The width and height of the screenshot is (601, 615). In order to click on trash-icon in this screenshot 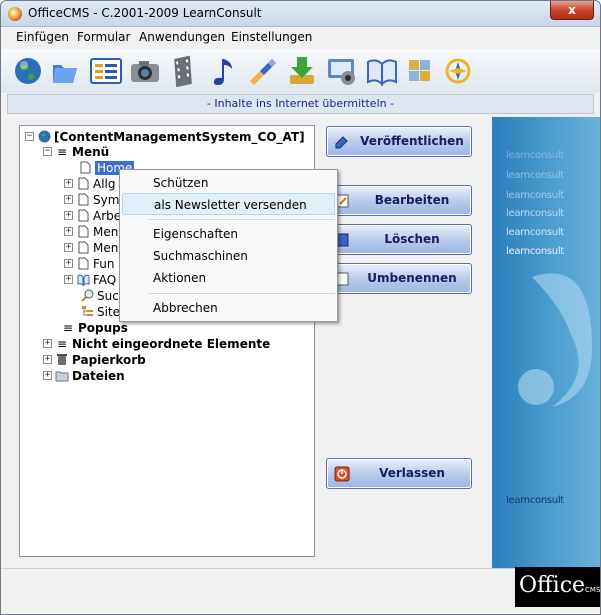, I will do `click(62, 360)`.